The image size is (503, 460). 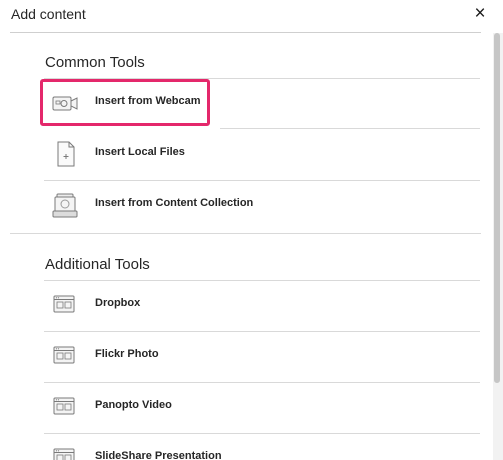 I want to click on file-icon, so click(x=65, y=154).